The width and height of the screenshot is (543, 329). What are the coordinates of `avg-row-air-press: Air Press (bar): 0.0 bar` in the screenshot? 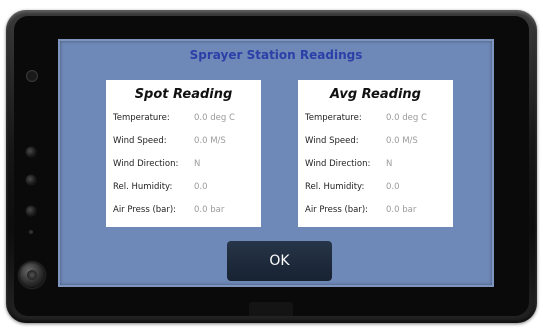 It's located at (377, 210).